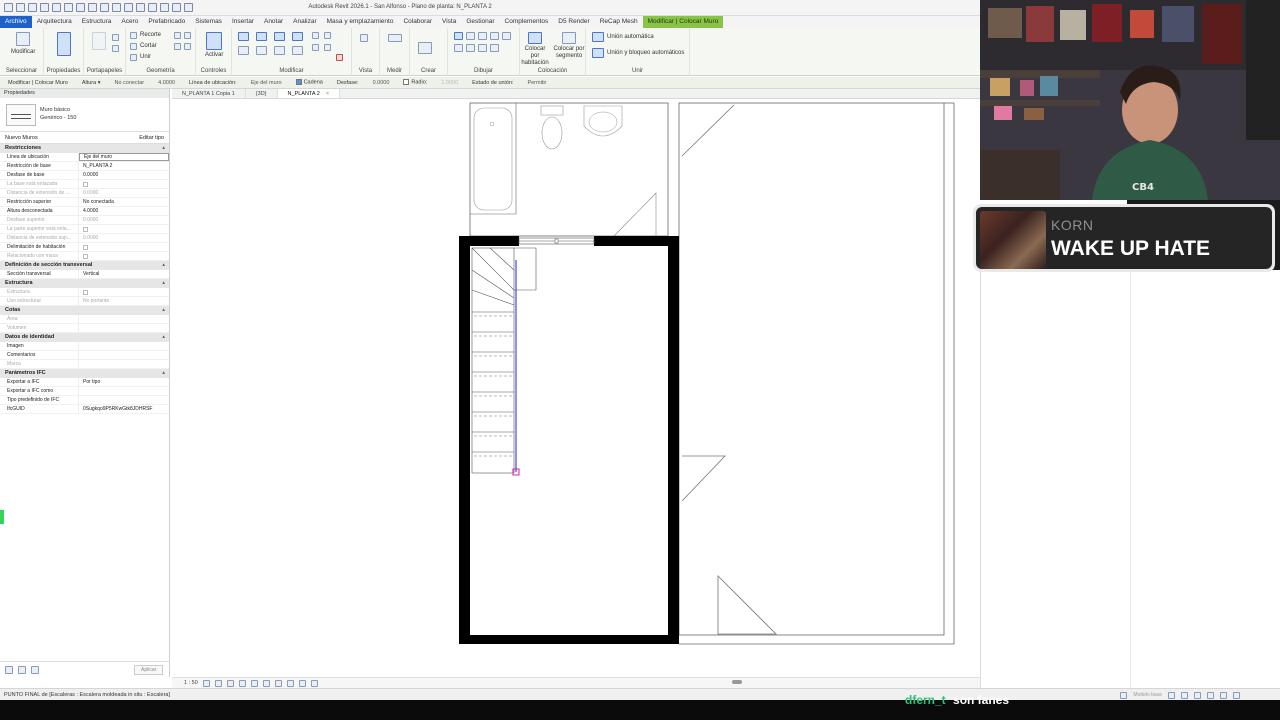 The height and width of the screenshot is (720, 1280). I want to click on property-row: Imagen, so click(84, 346).